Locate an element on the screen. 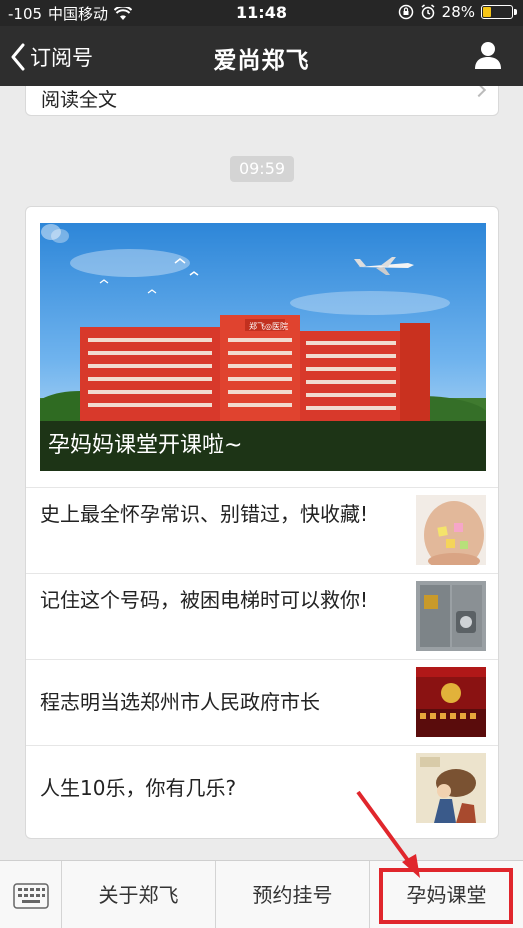  wechat-icon is located at coordinates (55, 233).